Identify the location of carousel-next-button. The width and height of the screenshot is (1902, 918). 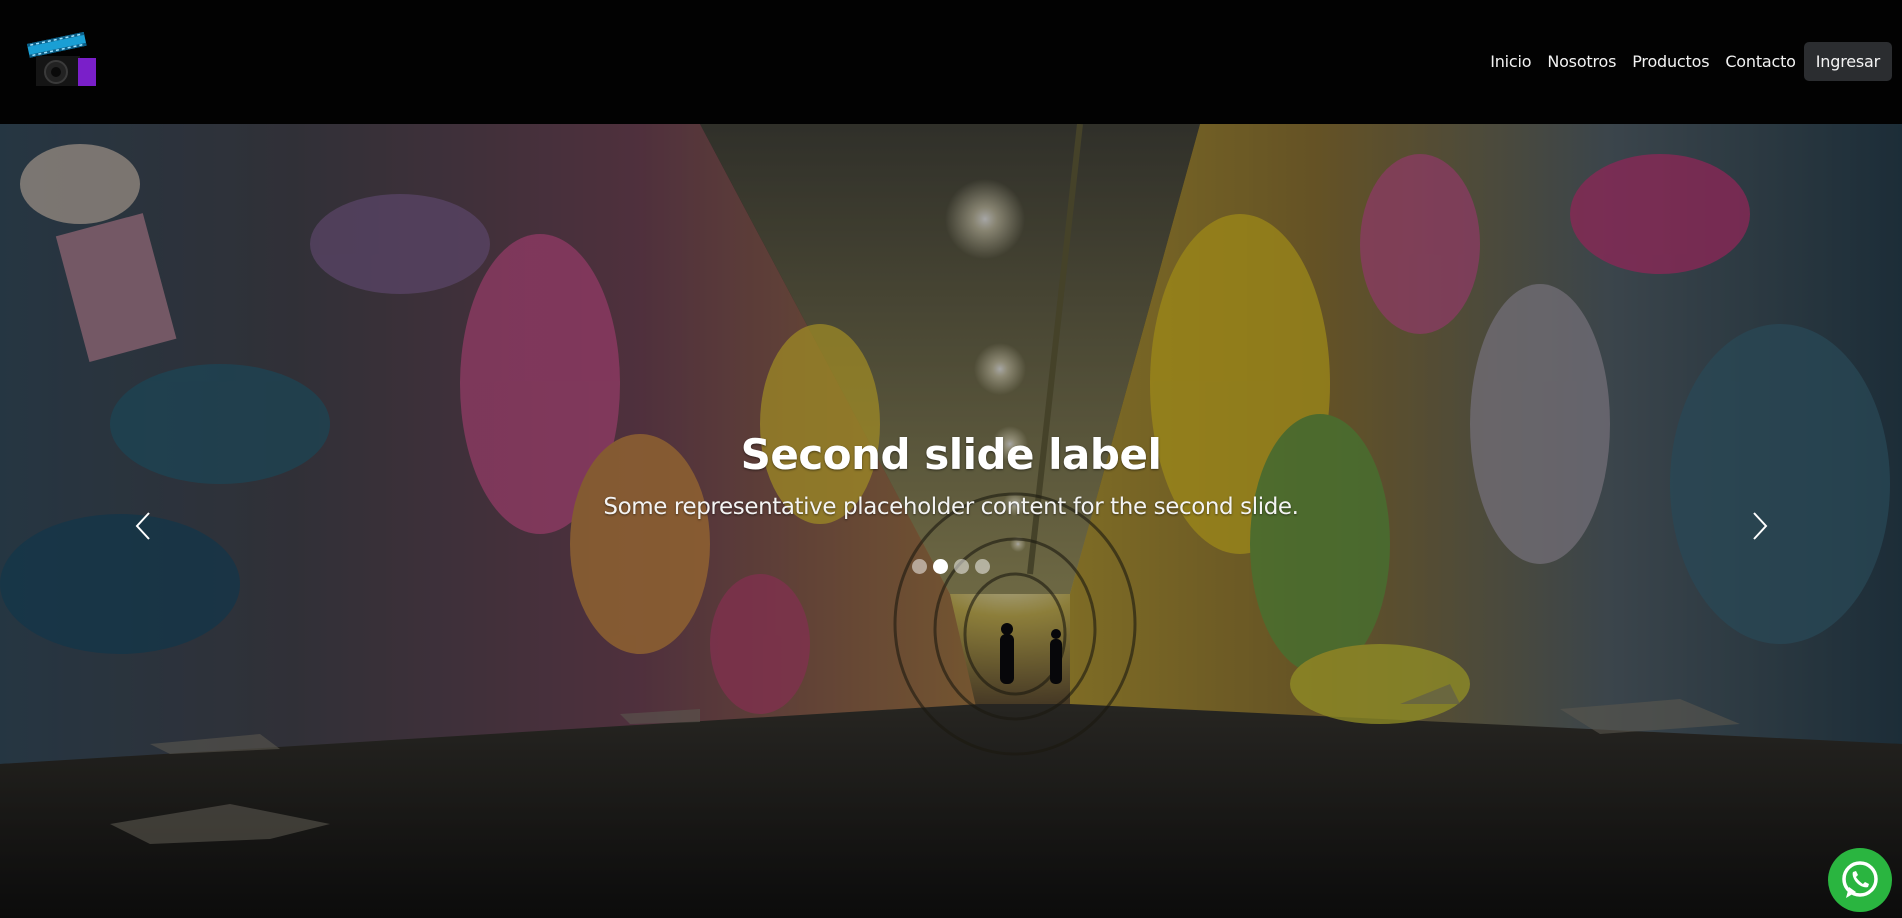
(1760, 526).